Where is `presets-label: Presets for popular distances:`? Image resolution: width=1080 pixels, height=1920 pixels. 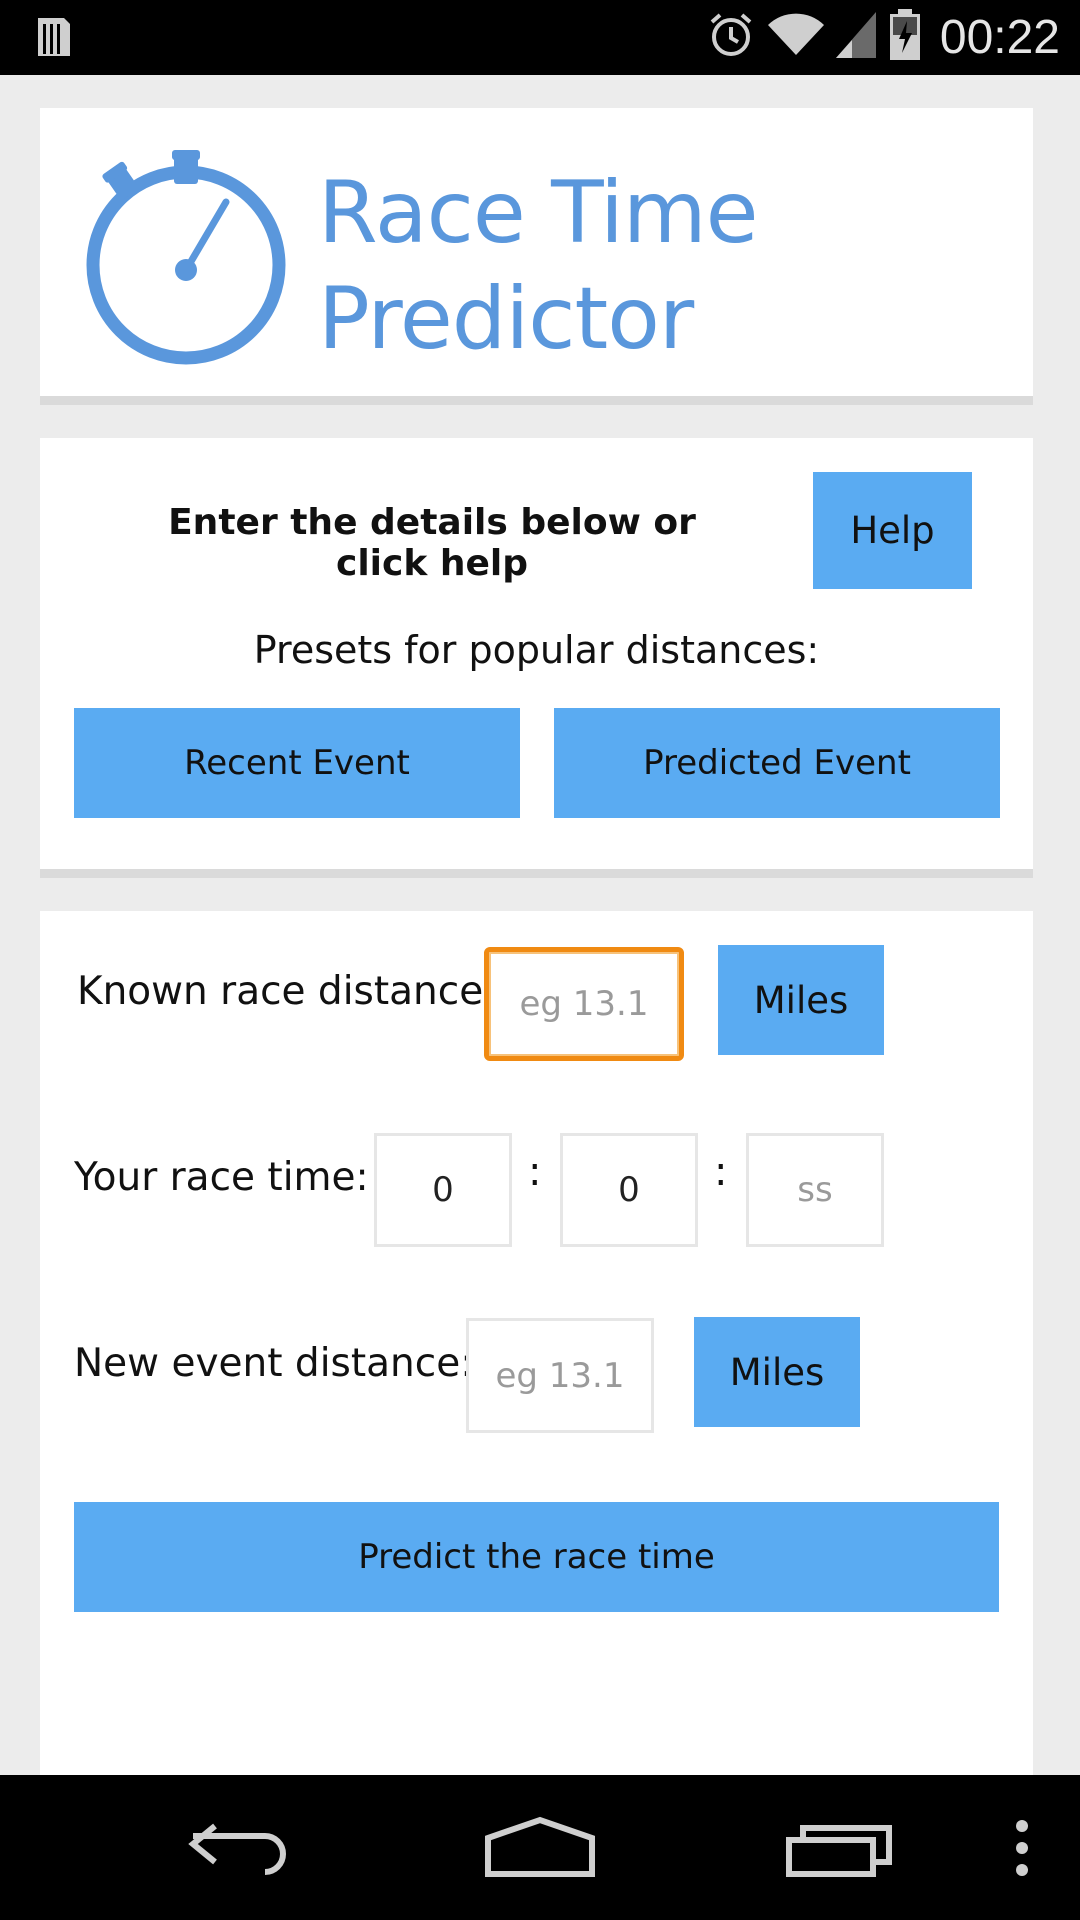
presets-label: Presets for popular distances: is located at coordinates (536, 650).